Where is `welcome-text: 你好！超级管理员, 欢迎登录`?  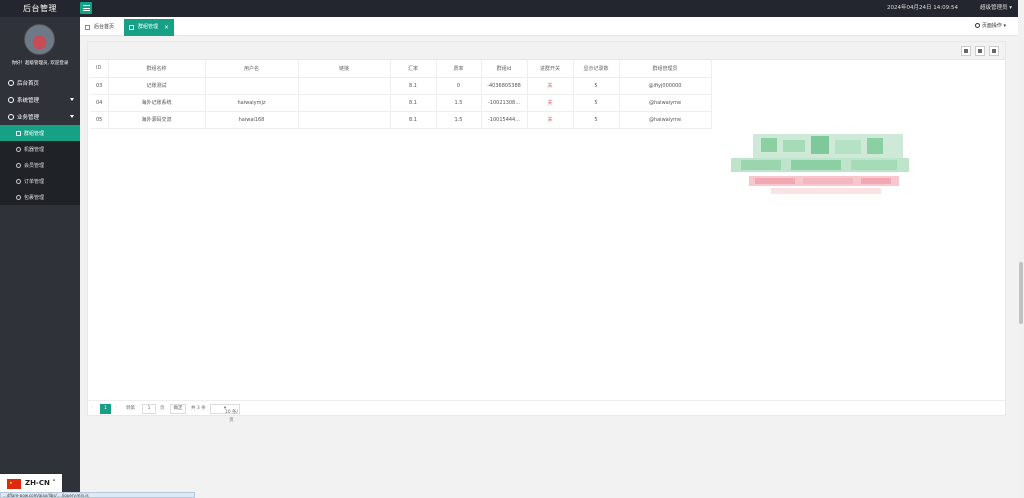 welcome-text: 你好！超级管理员, 欢迎登录 is located at coordinates (40, 63).